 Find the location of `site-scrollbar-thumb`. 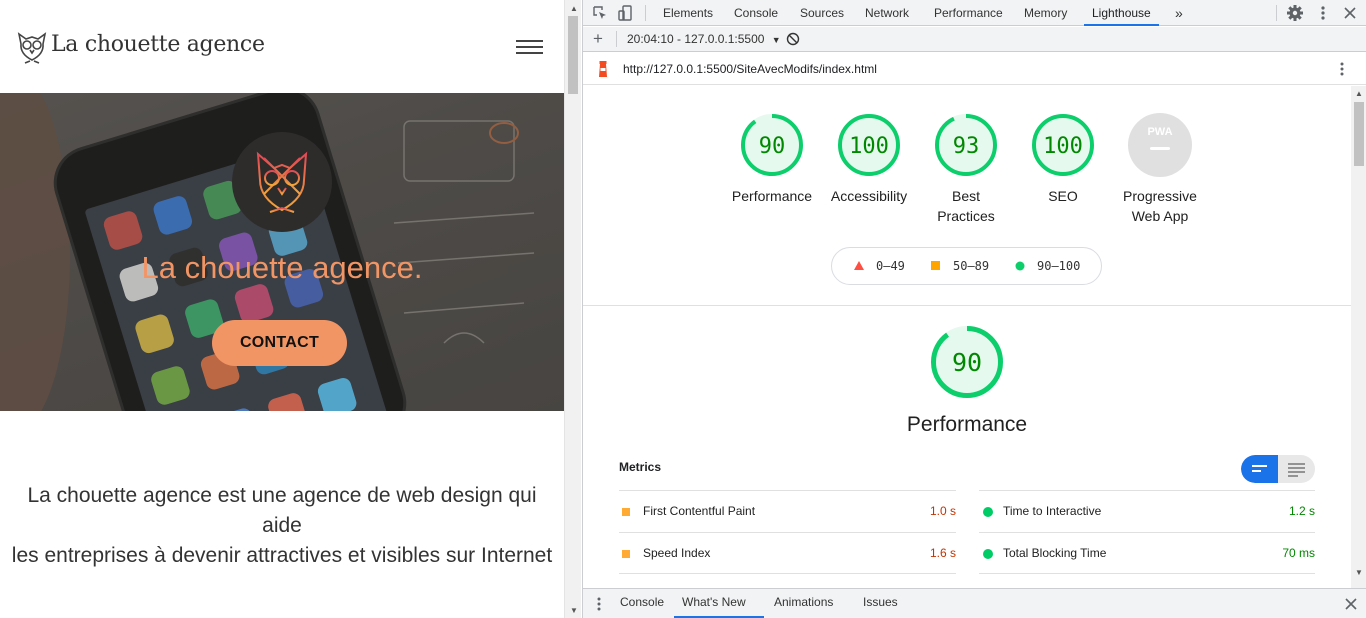

site-scrollbar-thumb is located at coordinates (573, 55).